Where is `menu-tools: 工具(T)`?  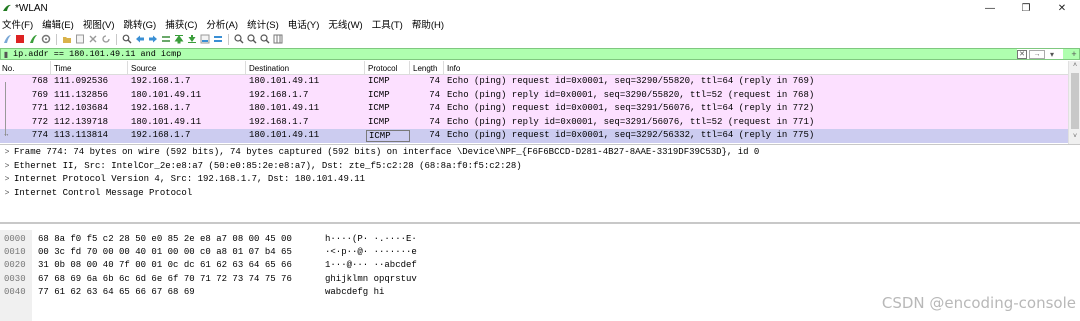
menu-tools: 工具(T) is located at coordinates (387, 24).